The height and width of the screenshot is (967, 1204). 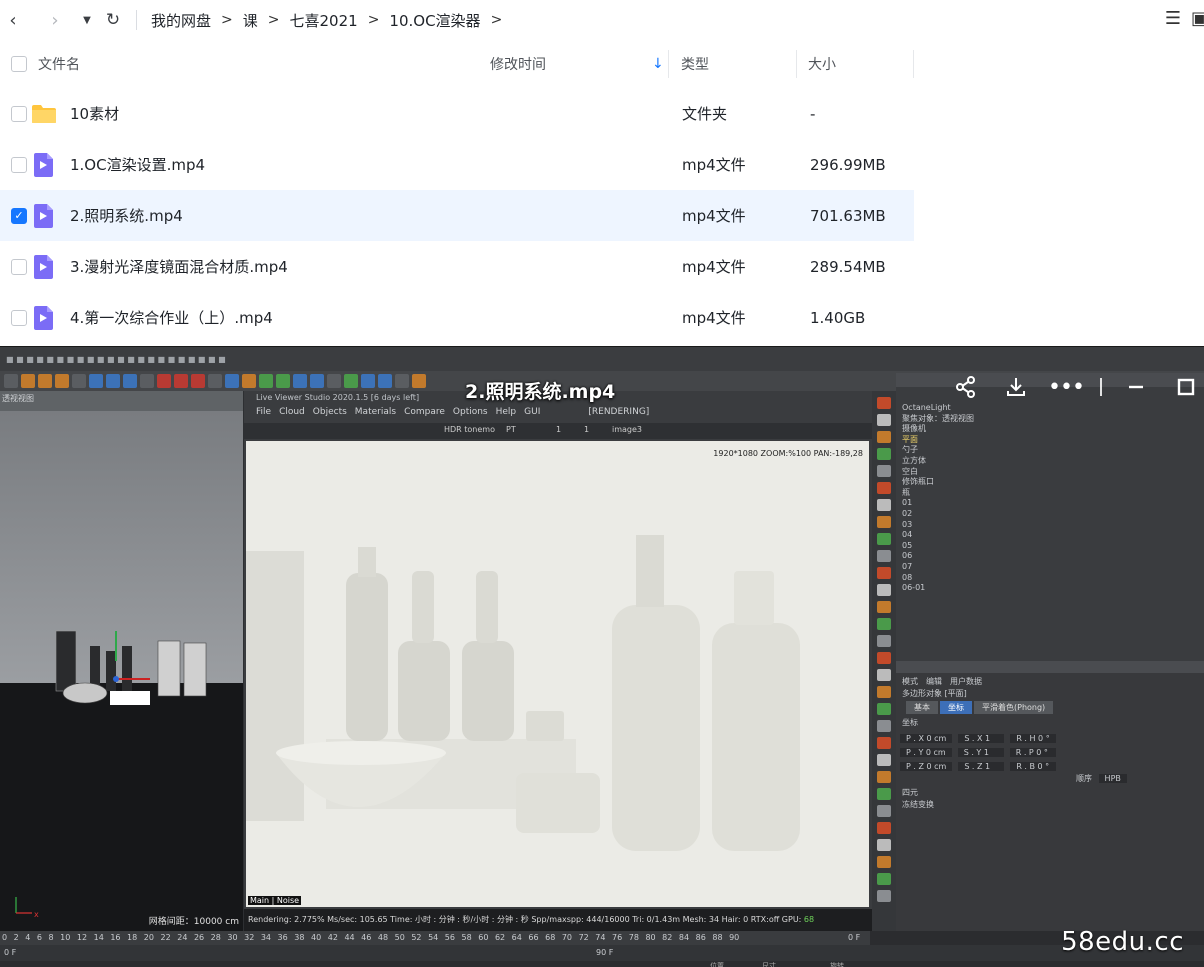 What do you see at coordinates (19, 215) in the screenshot?
I see `row-checkbox: ✓` at bounding box center [19, 215].